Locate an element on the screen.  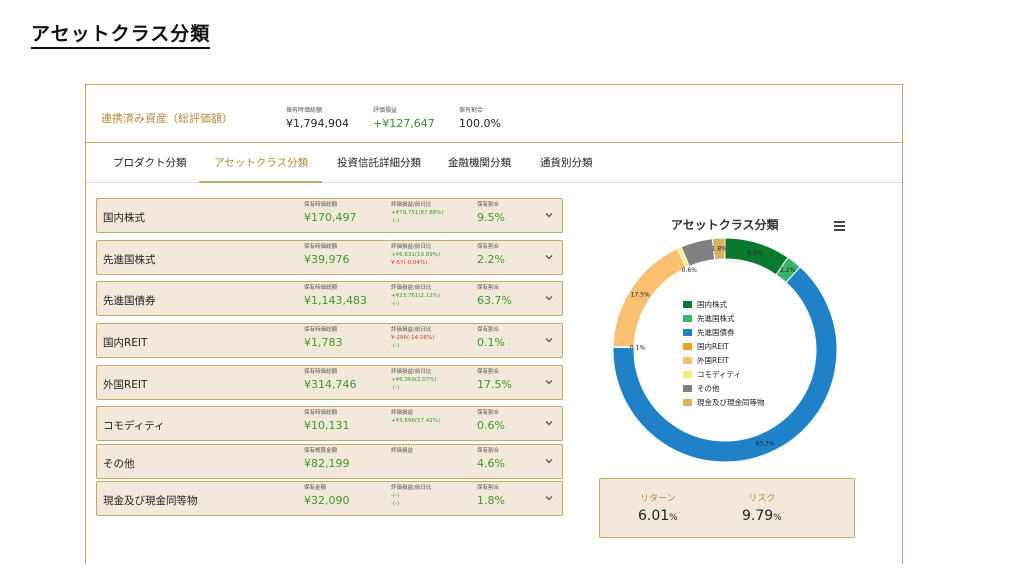
tab-asset-class: アセットクラス分類 is located at coordinates (261, 163).